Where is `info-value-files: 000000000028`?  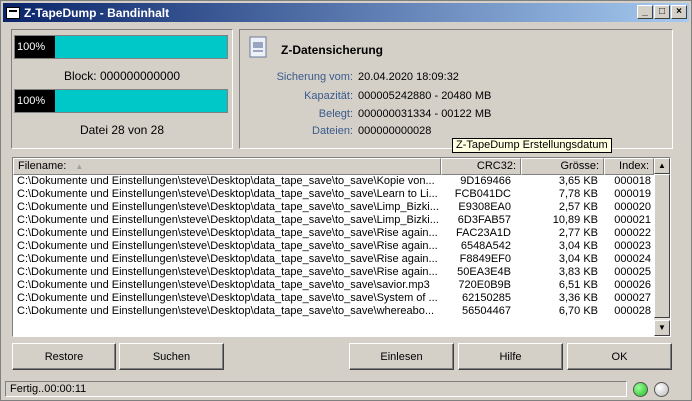
info-value-files: 000000000028 is located at coordinates (395, 131).